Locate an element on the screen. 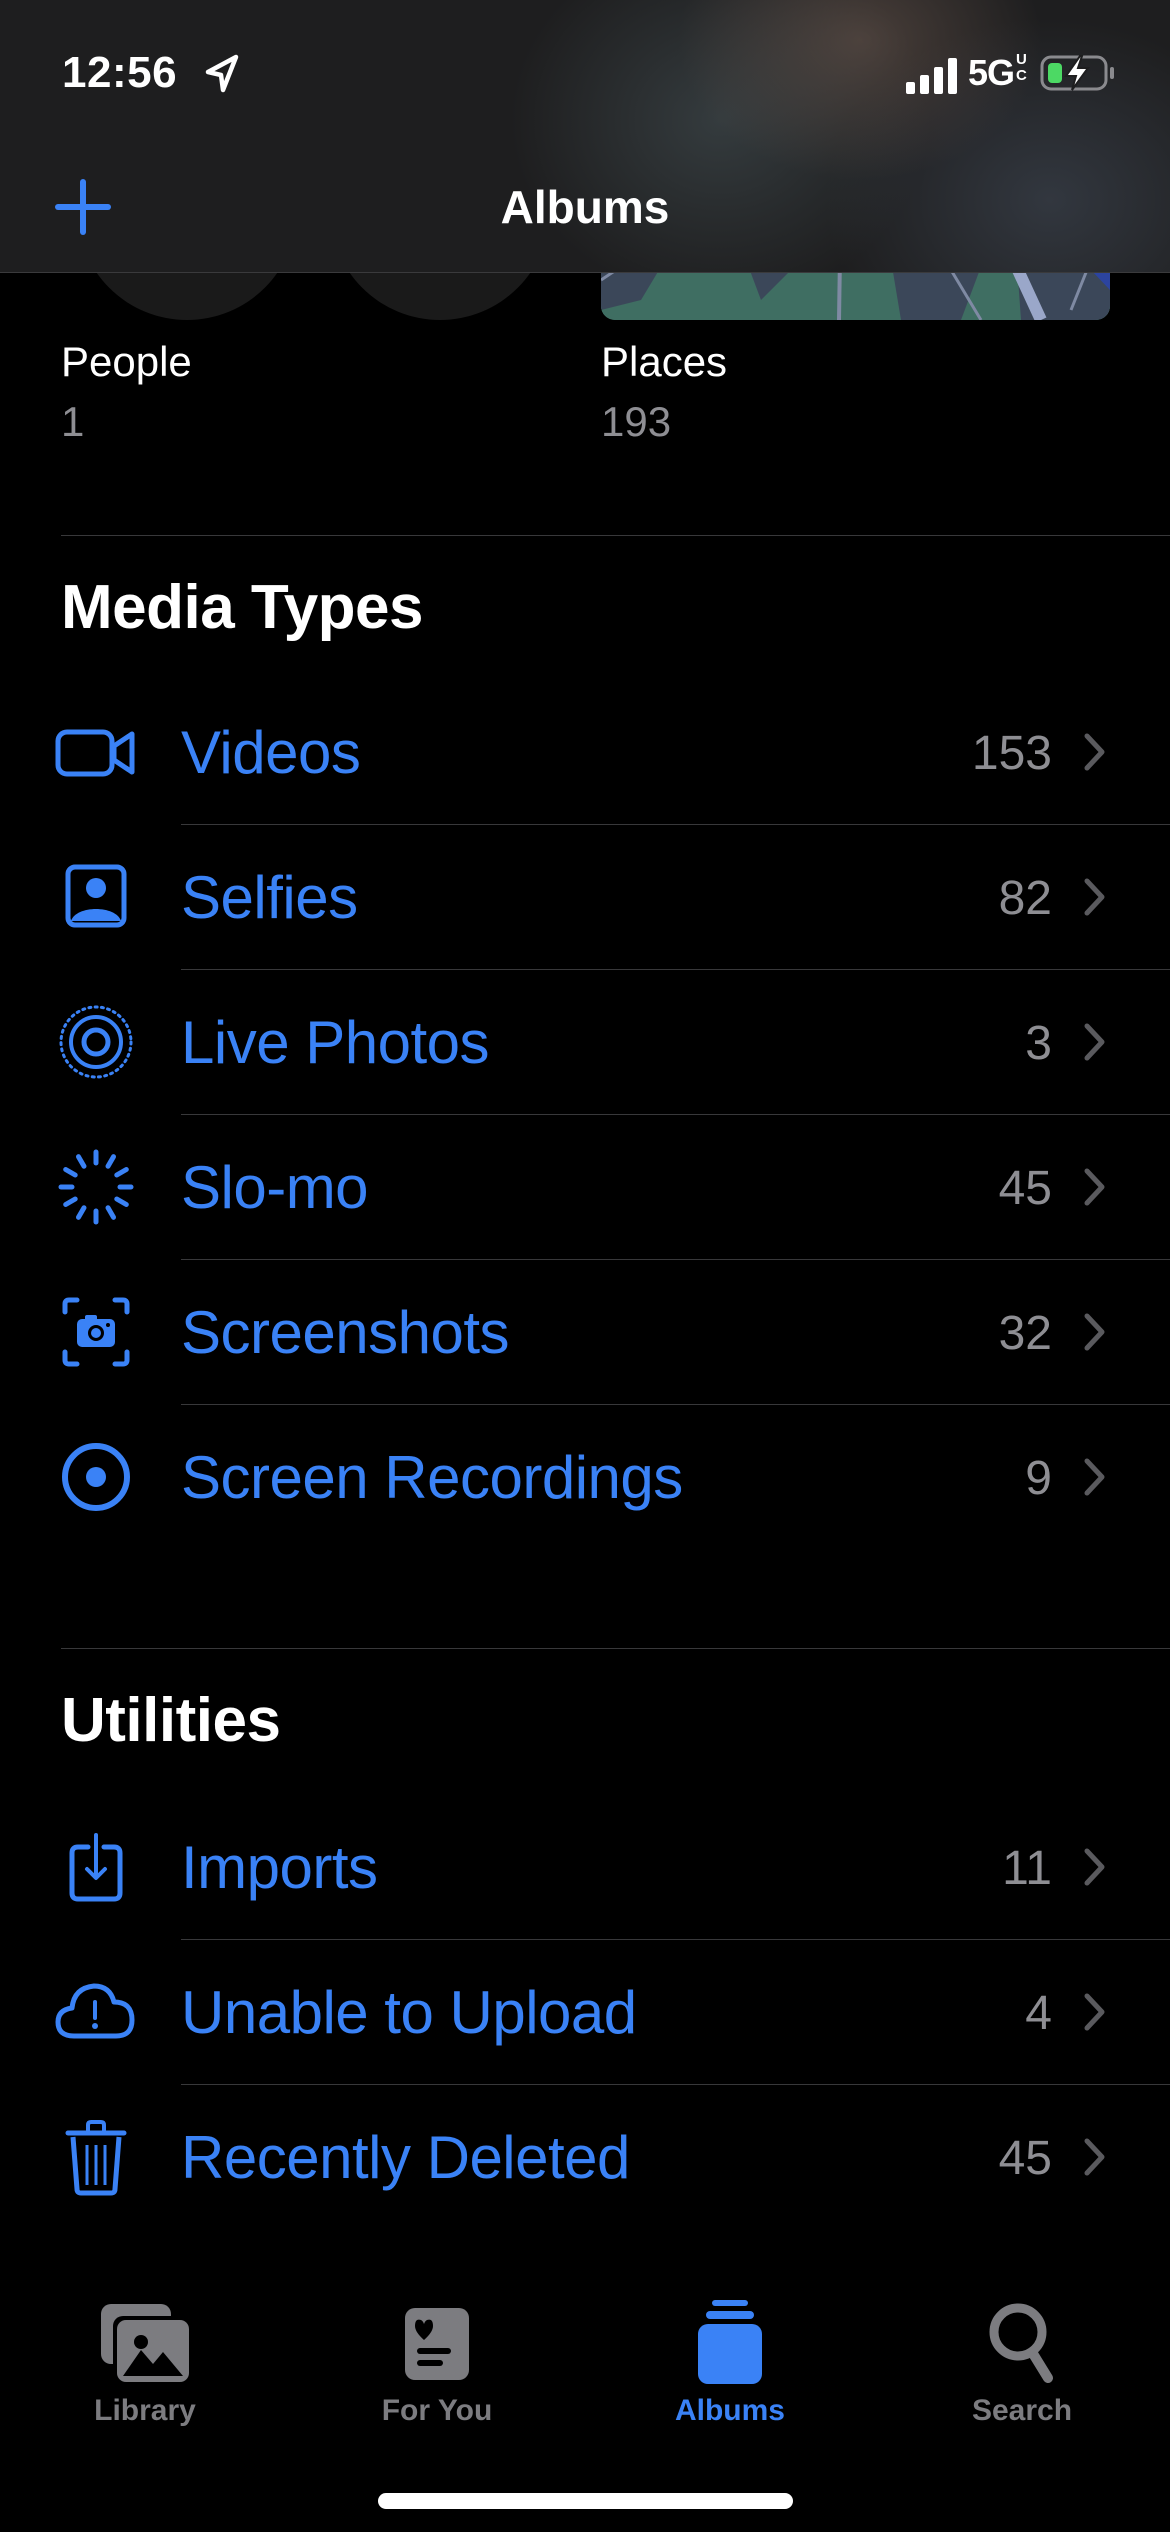 The height and width of the screenshot is (2532, 1170). list-item-live-photos: Live Photos 3 is located at coordinates (585, 1042).